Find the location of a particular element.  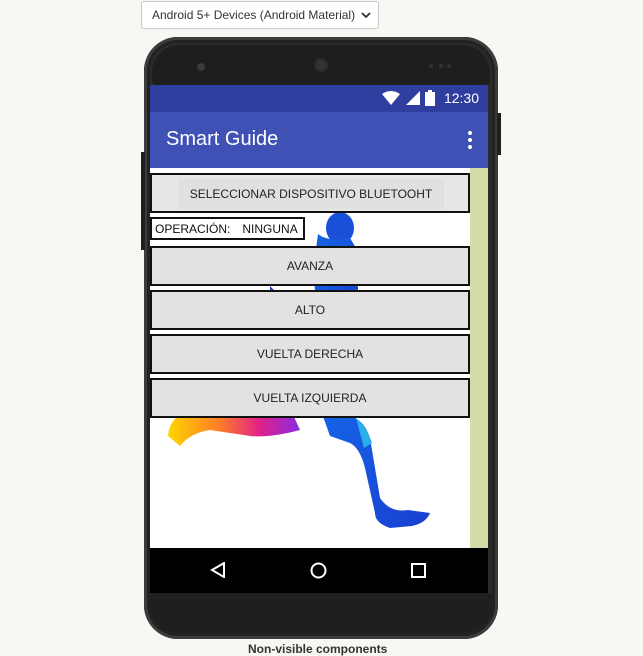

more-vert-icon is located at coordinates (470, 140).